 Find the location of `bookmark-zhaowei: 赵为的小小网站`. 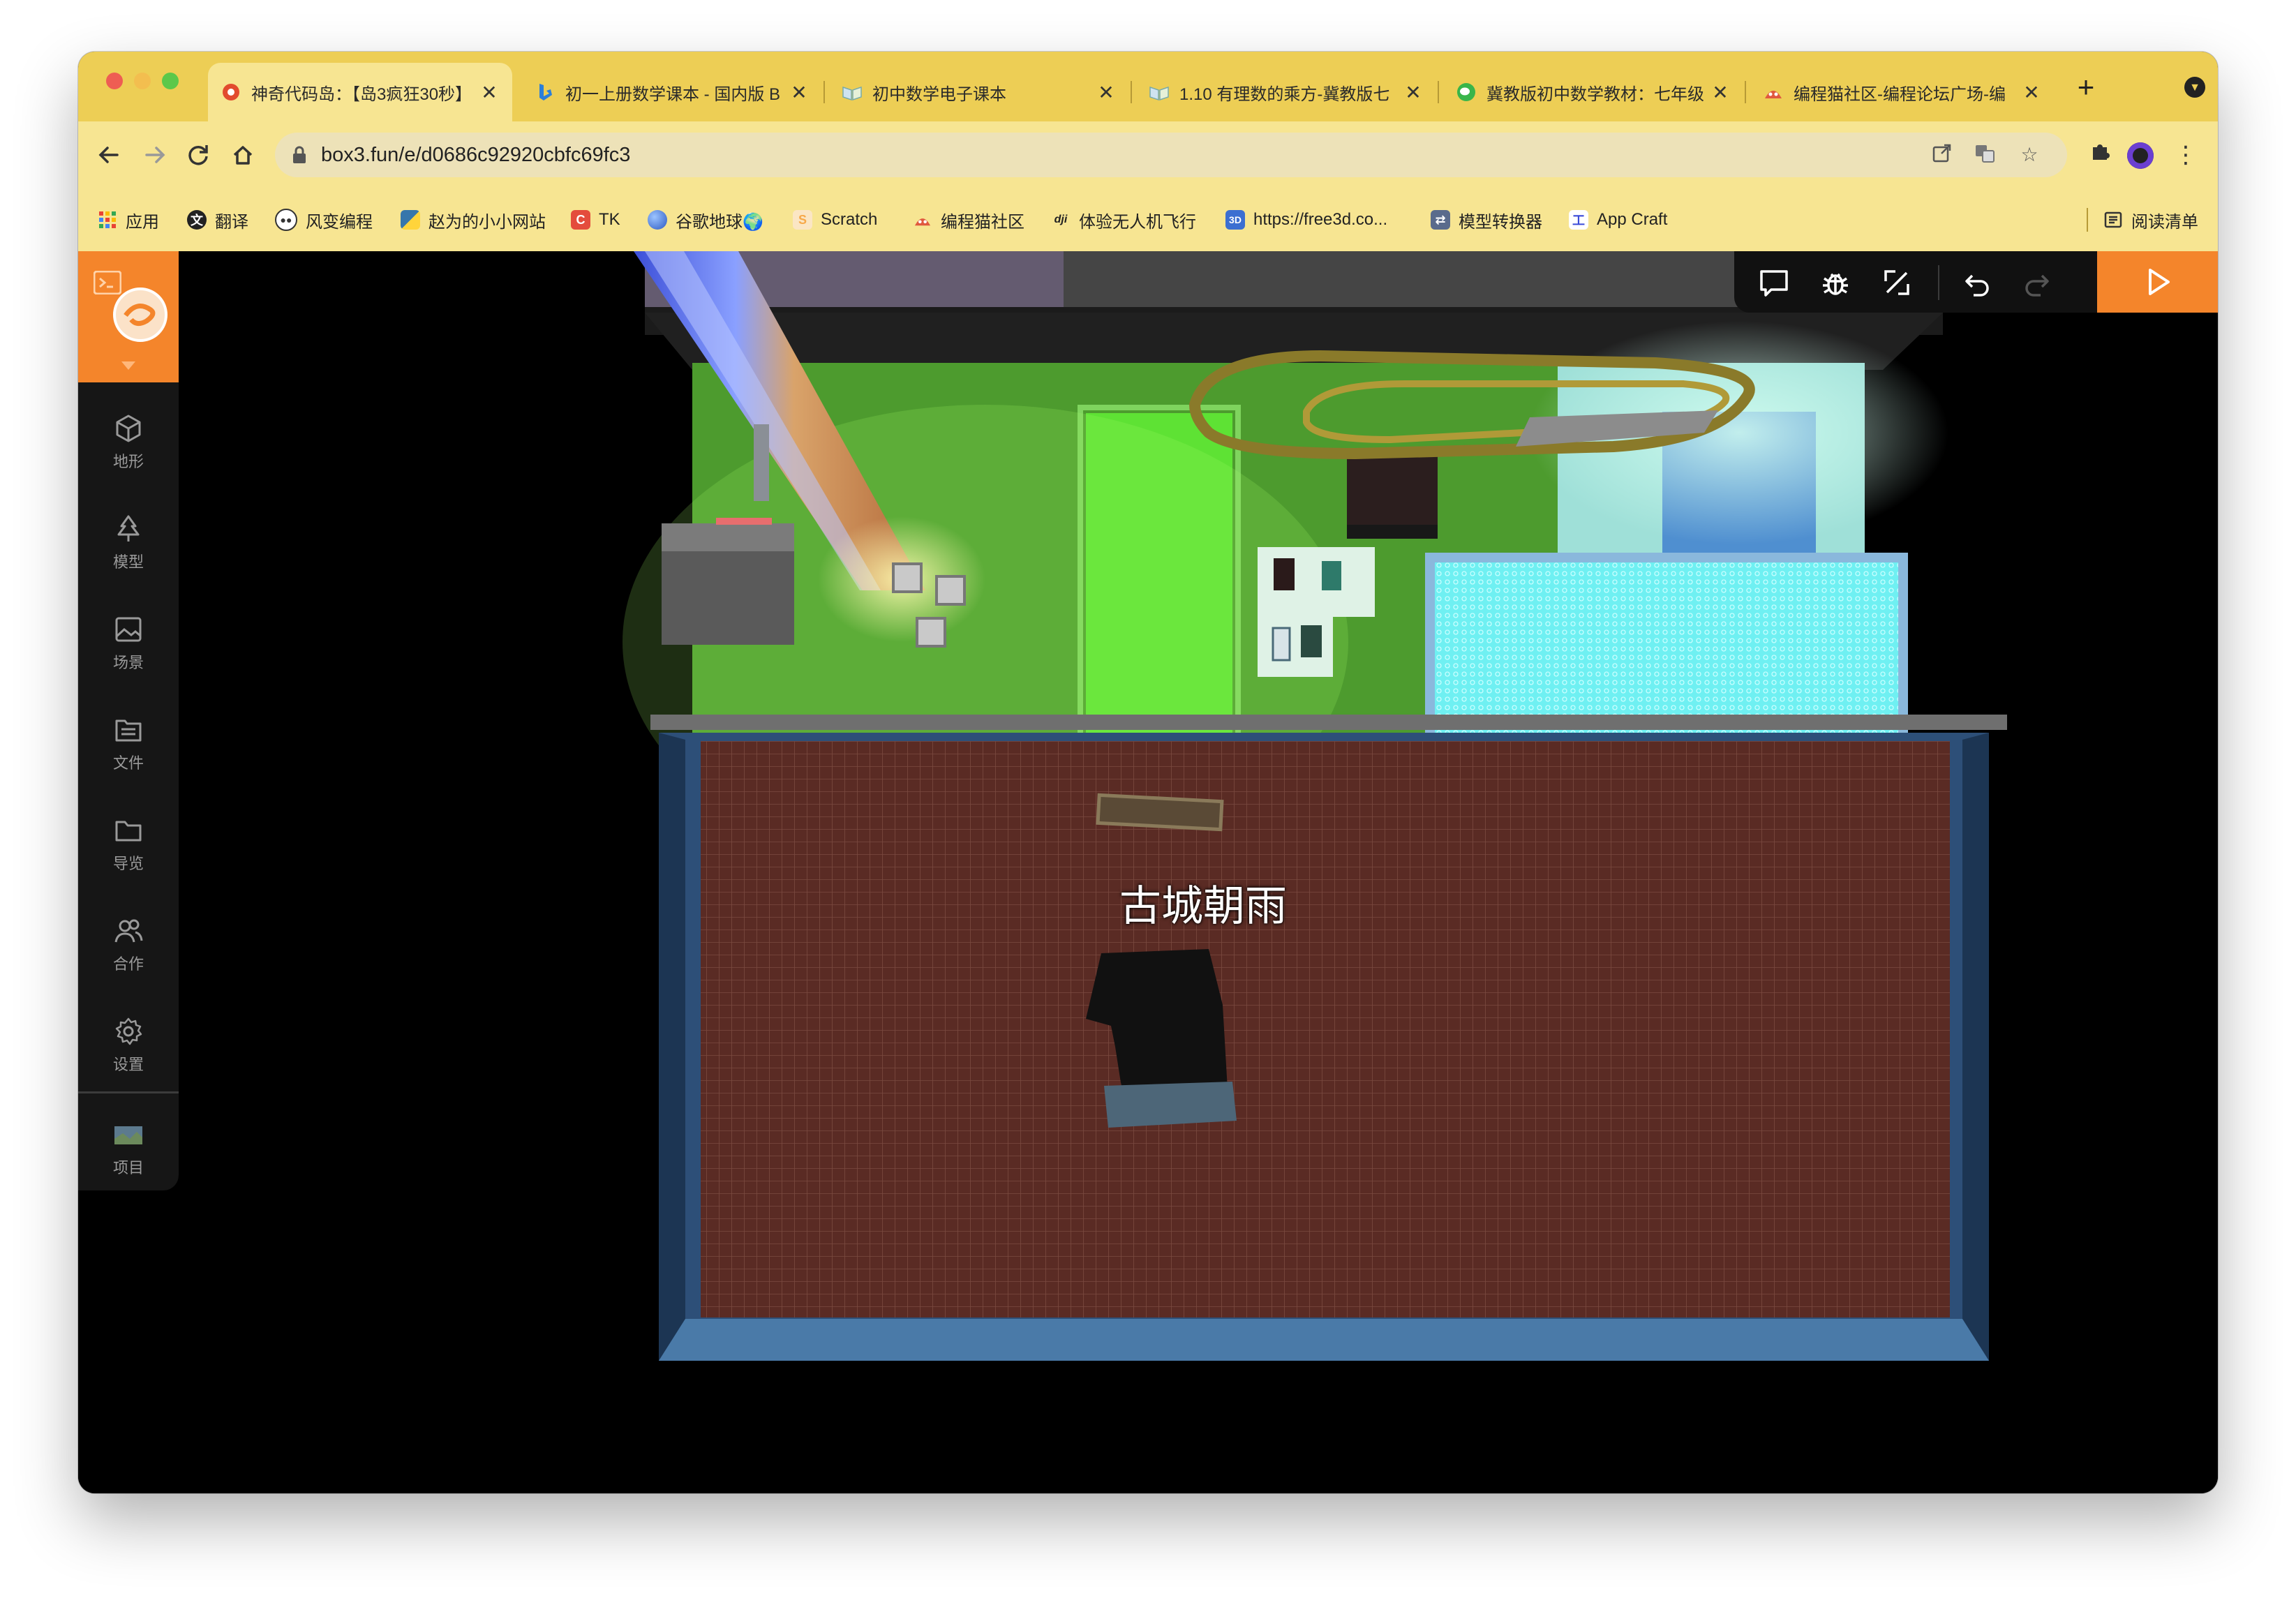

bookmark-zhaowei: 赵为的小小网站 is located at coordinates (473, 219).